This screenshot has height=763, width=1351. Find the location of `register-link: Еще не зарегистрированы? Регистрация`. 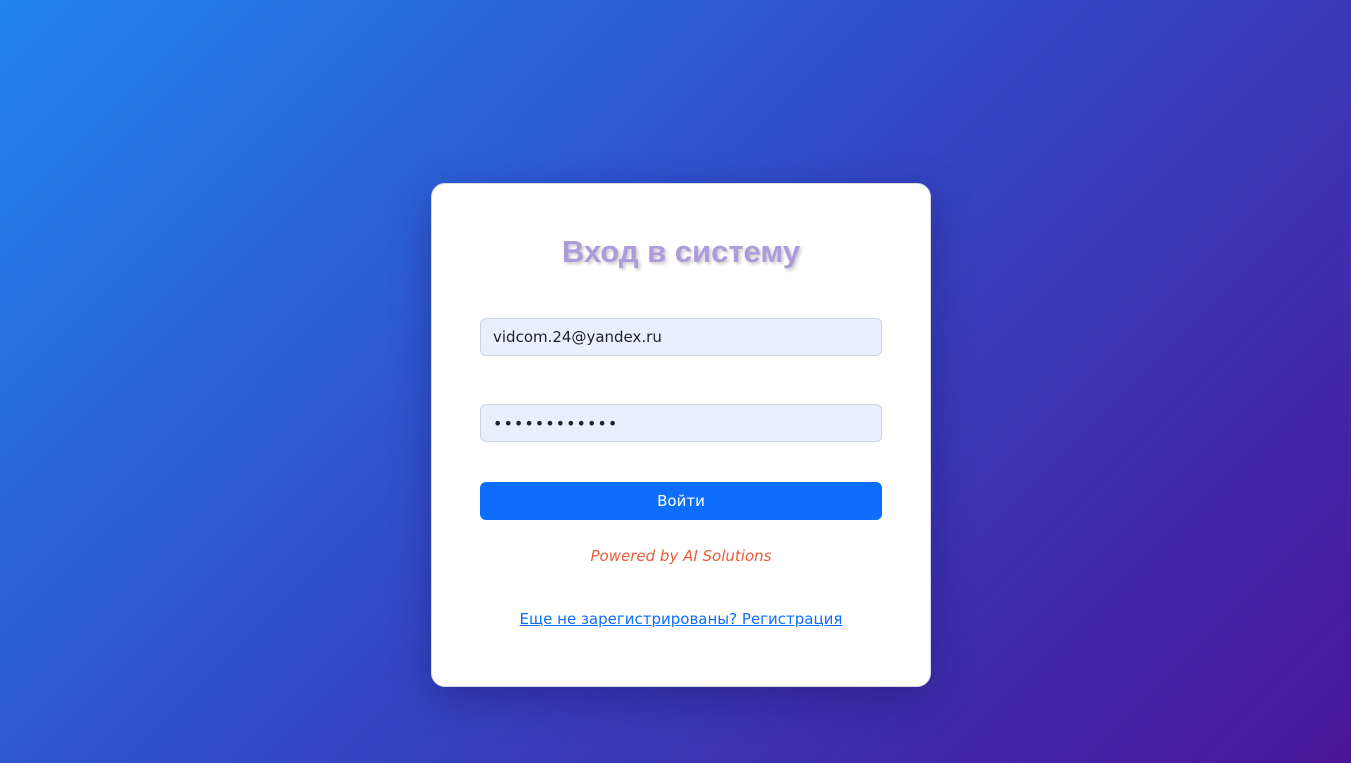

register-link: Еще не зарегистрированы? Регистрация is located at coordinates (681, 619).